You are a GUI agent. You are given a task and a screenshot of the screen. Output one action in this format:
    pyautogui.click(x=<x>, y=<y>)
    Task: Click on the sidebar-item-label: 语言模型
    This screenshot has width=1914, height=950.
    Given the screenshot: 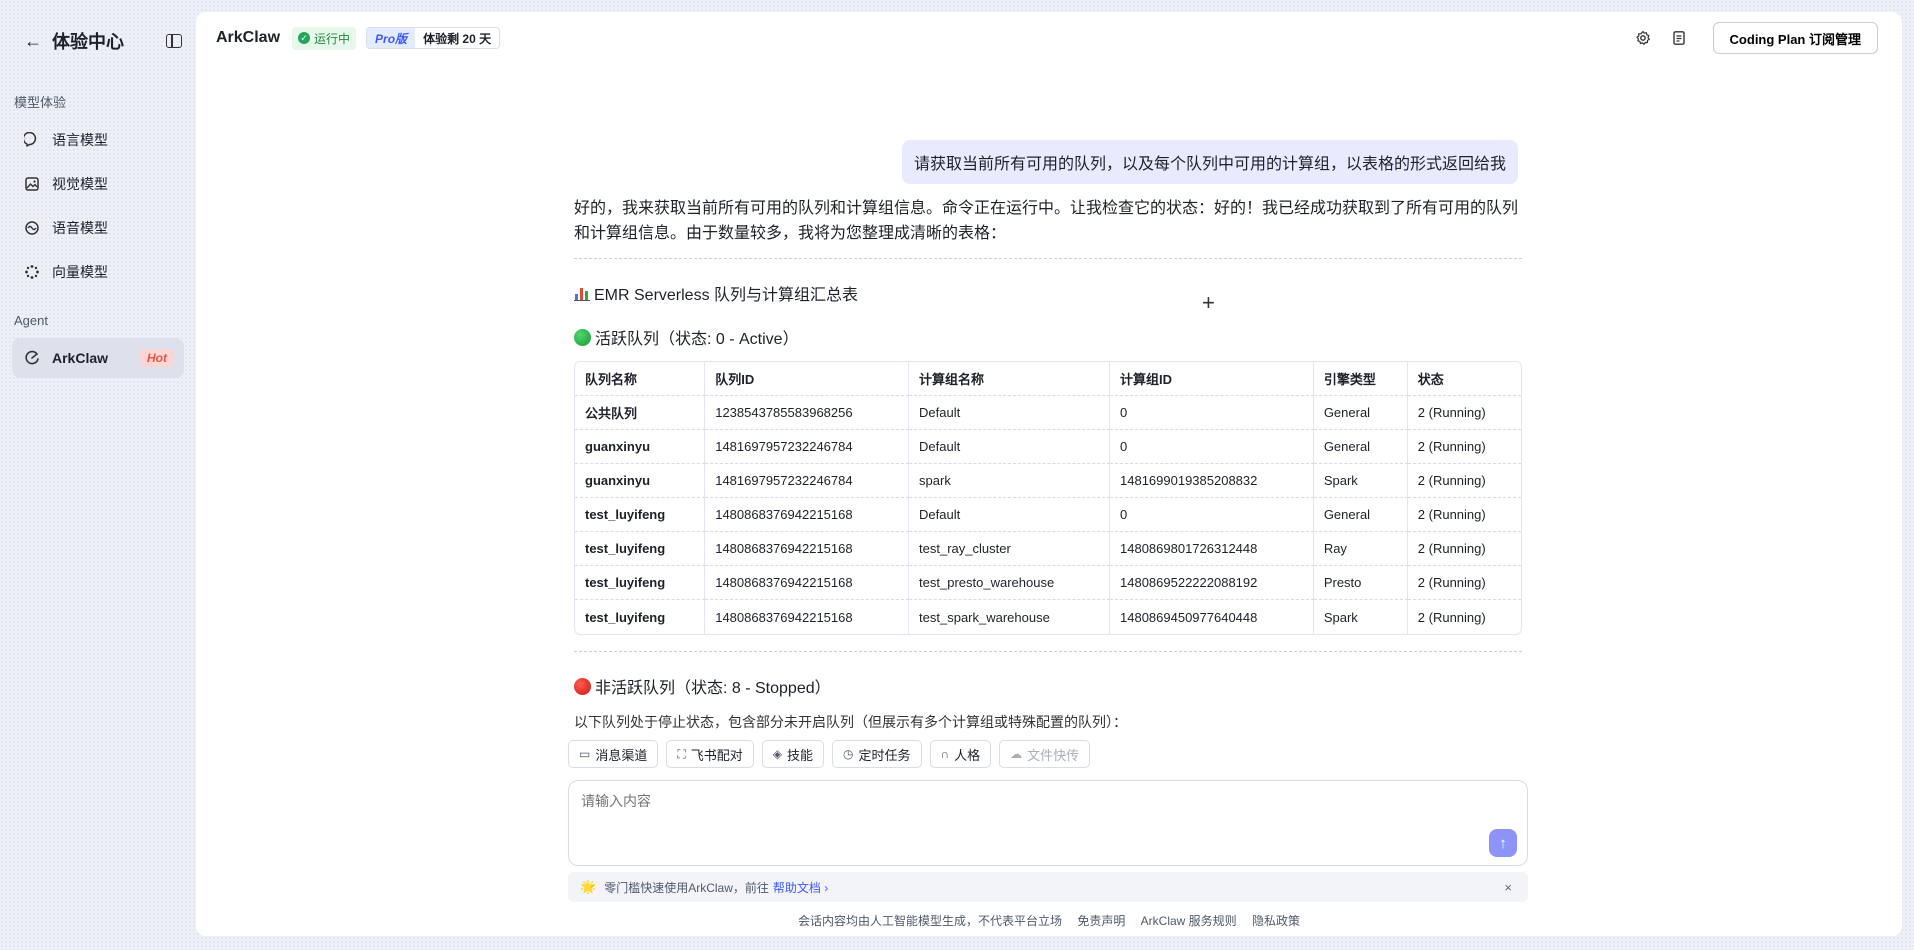 What is the action you would take?
    pyautogui.click(x=80, y=140)
    